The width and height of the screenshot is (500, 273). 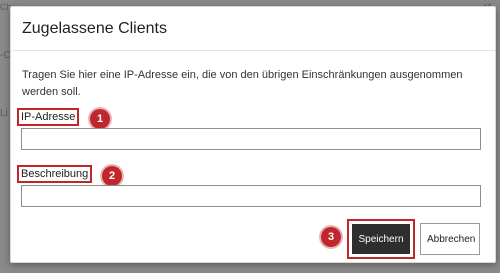 I want to click on background-text: Li, so click(x=4, y=113).